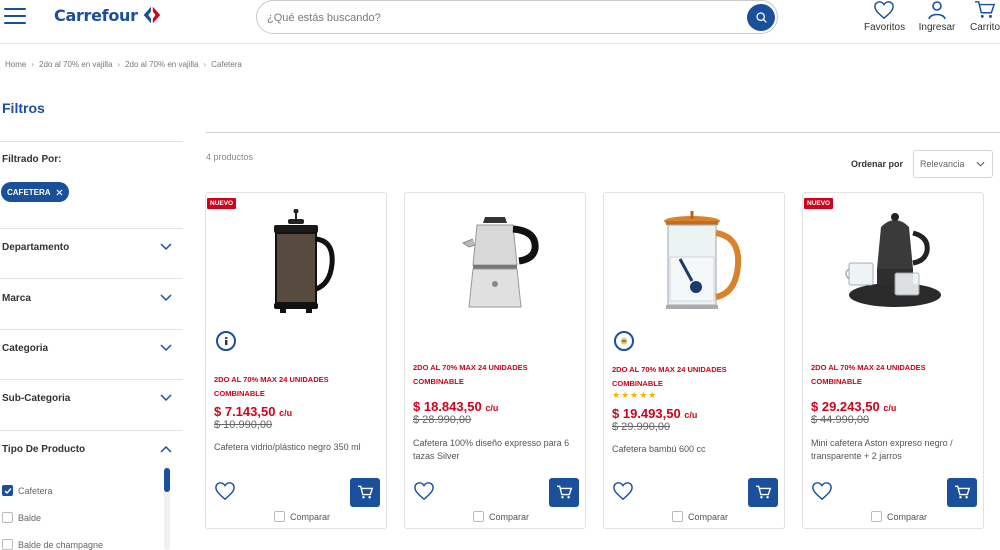 Image resolution: width=1000 pixels, height=550 pixels. Describe the element at coordinates (27, 490) in the screenshot. I see `filter-option-cafetera: Cafetera` at that location.